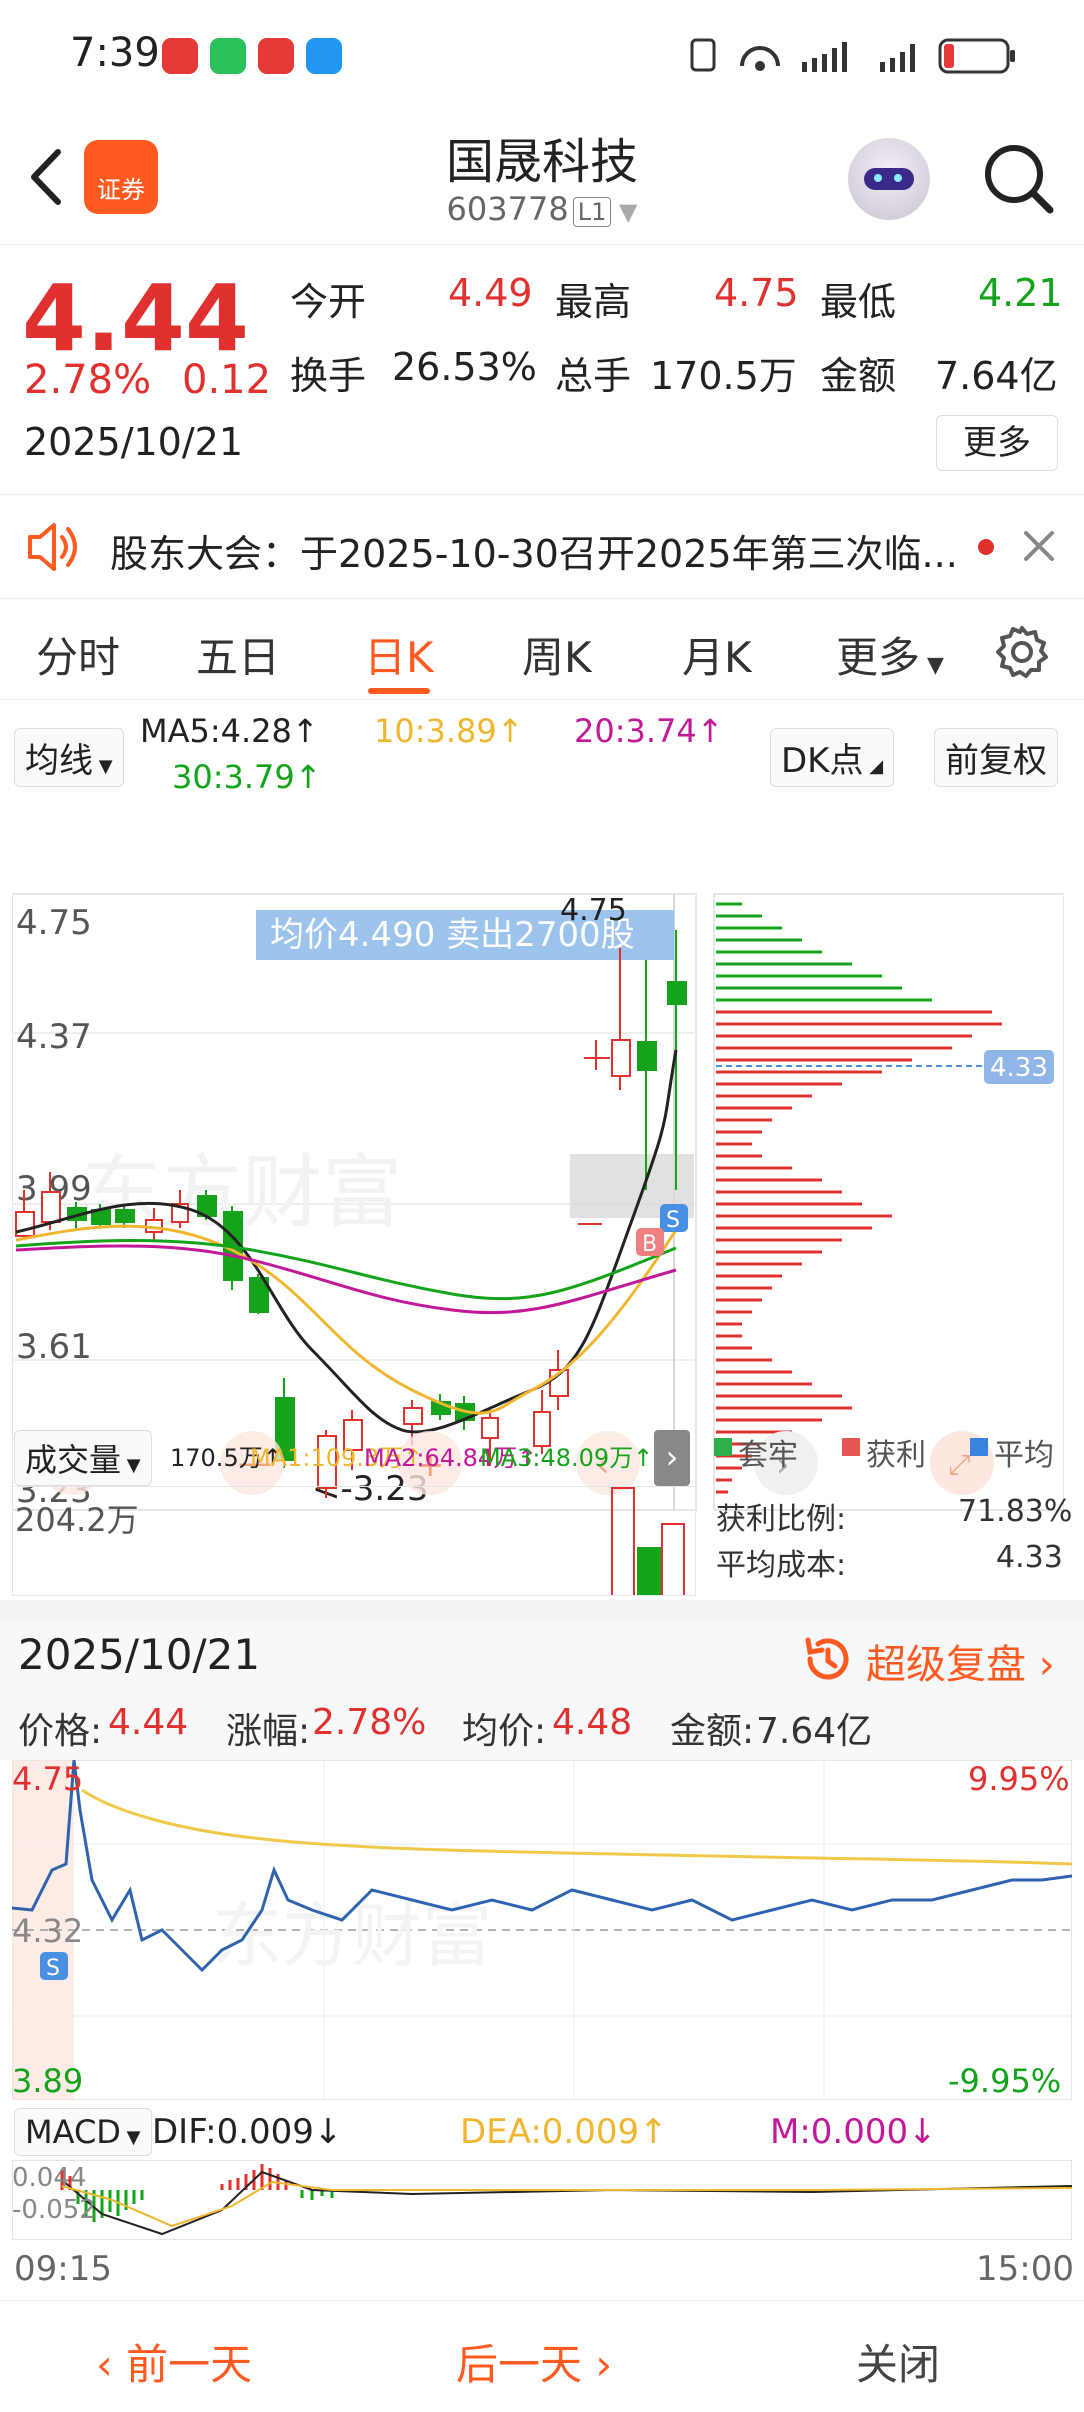 The image size is (1084, 2412). I want to click on pct-bottom: -9.95%, so click(1004, 2081).